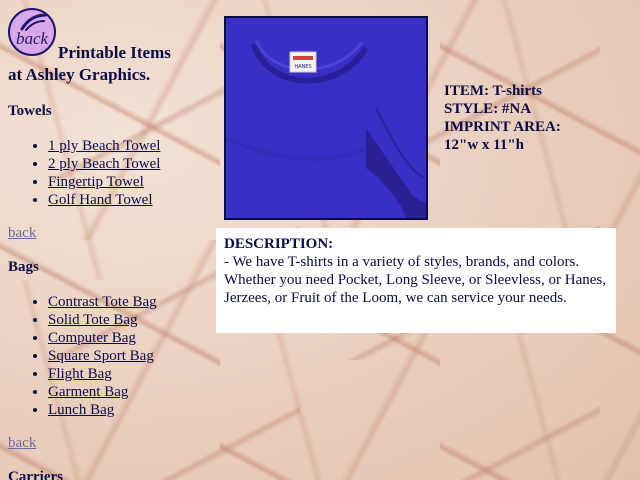 Image resolution: width=640 pixels, height=480 pixels. Describe the element at coordinates (100, 64) in the screenshot. I see `site-title: Printable Items at Ashley Graphics.` at that location.